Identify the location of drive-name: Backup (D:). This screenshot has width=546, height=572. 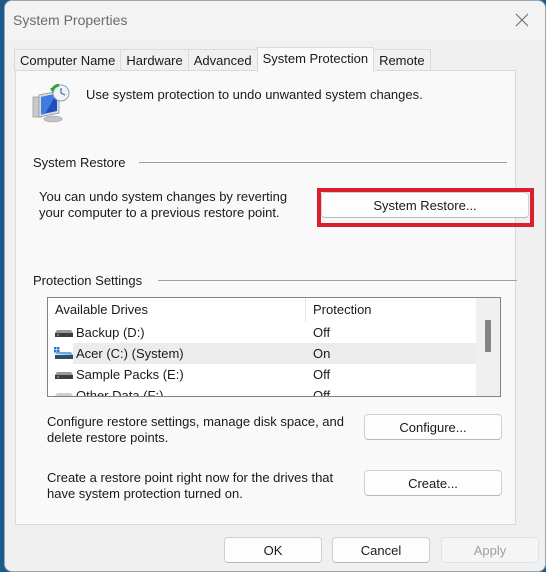
(110, 332).